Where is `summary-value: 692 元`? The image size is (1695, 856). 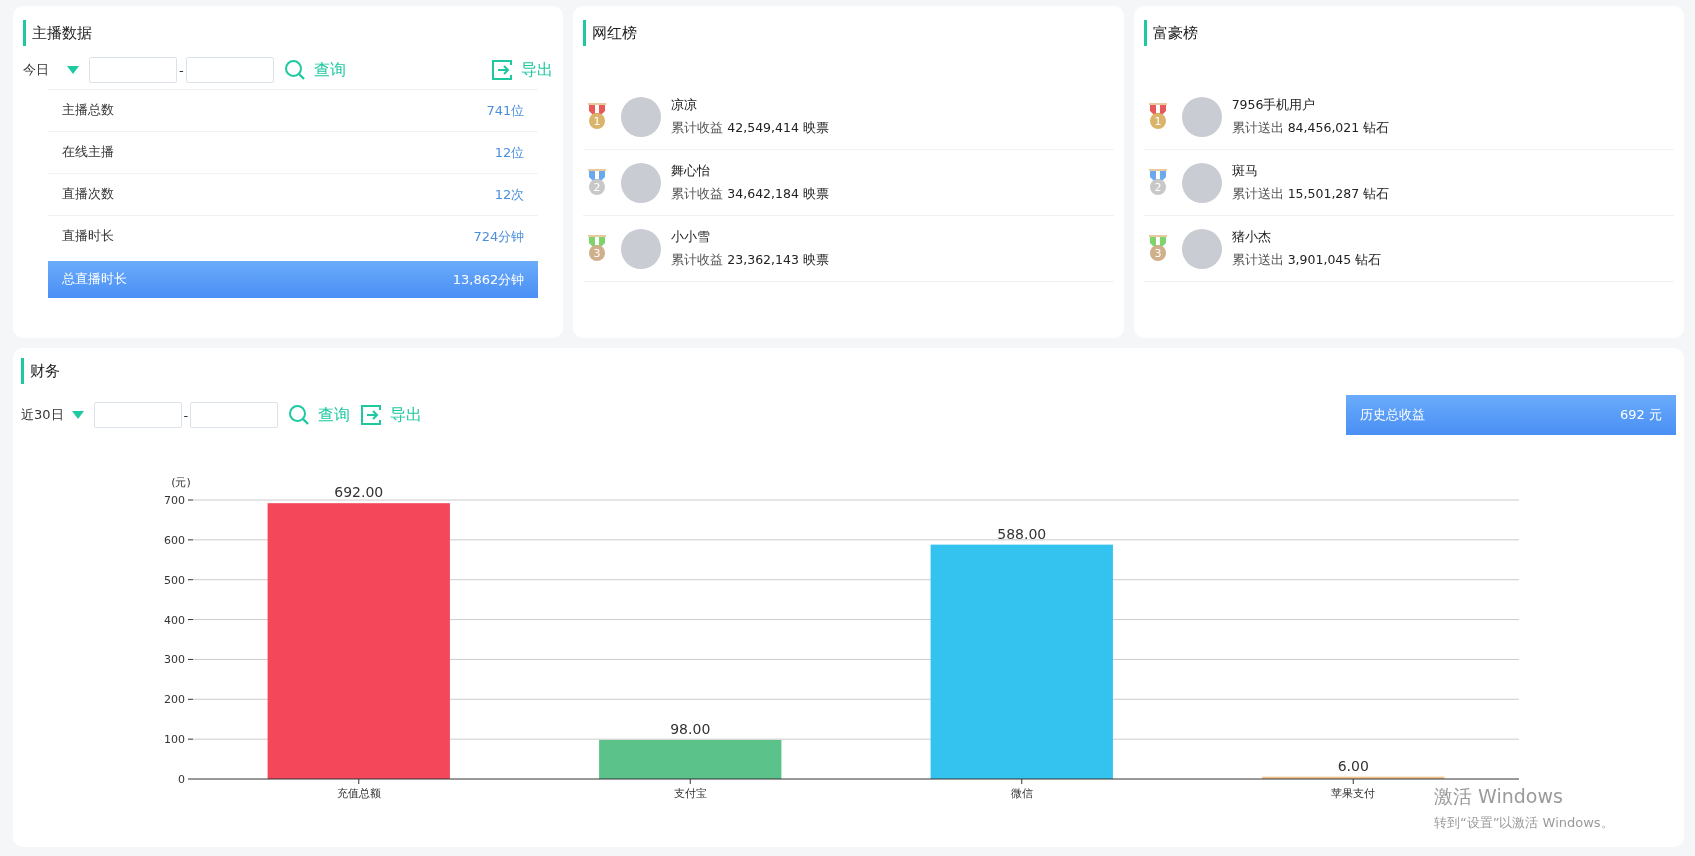
summary-value: 692 元 is located at coordinates (1641, 415).